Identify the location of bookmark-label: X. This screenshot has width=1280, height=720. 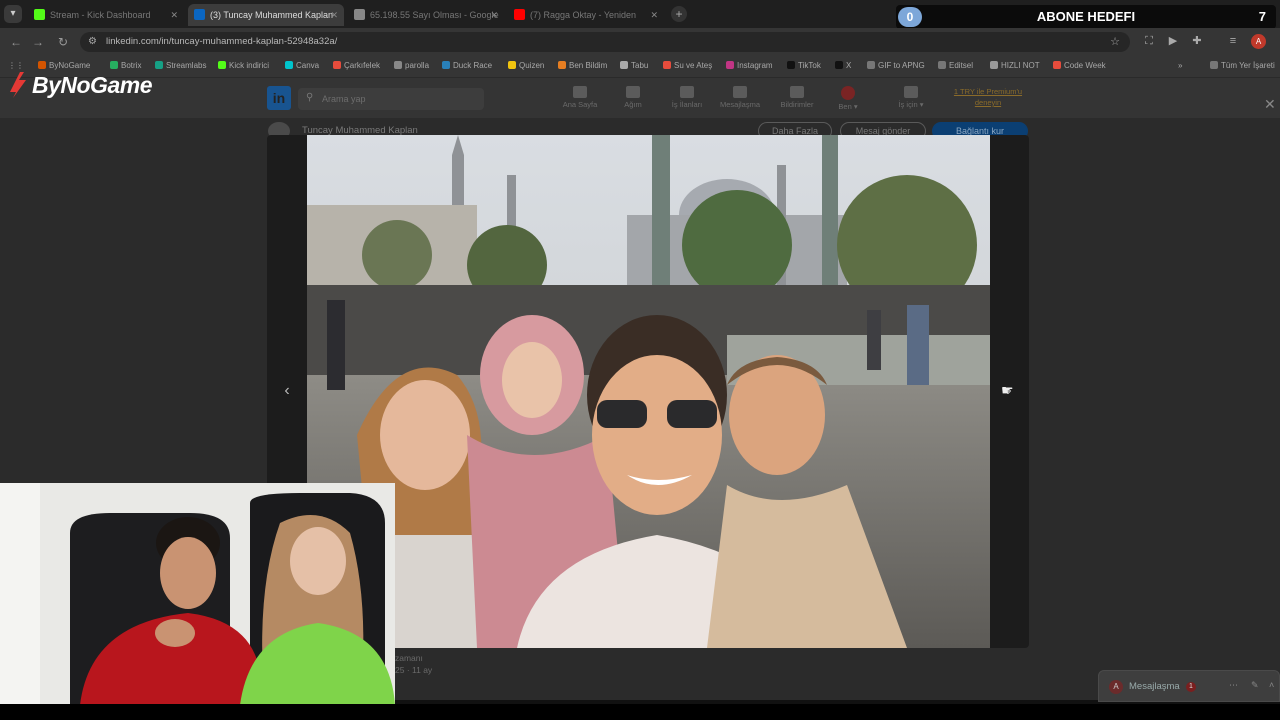
(849, 65).